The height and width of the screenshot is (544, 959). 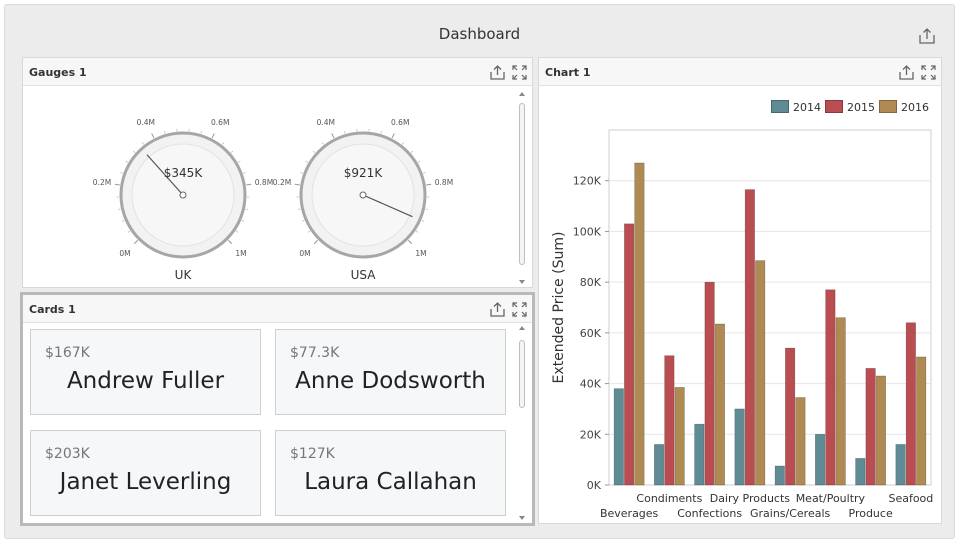 I want to click on x-tick-label: Grains/Cereals, so click(x=790, y=513).